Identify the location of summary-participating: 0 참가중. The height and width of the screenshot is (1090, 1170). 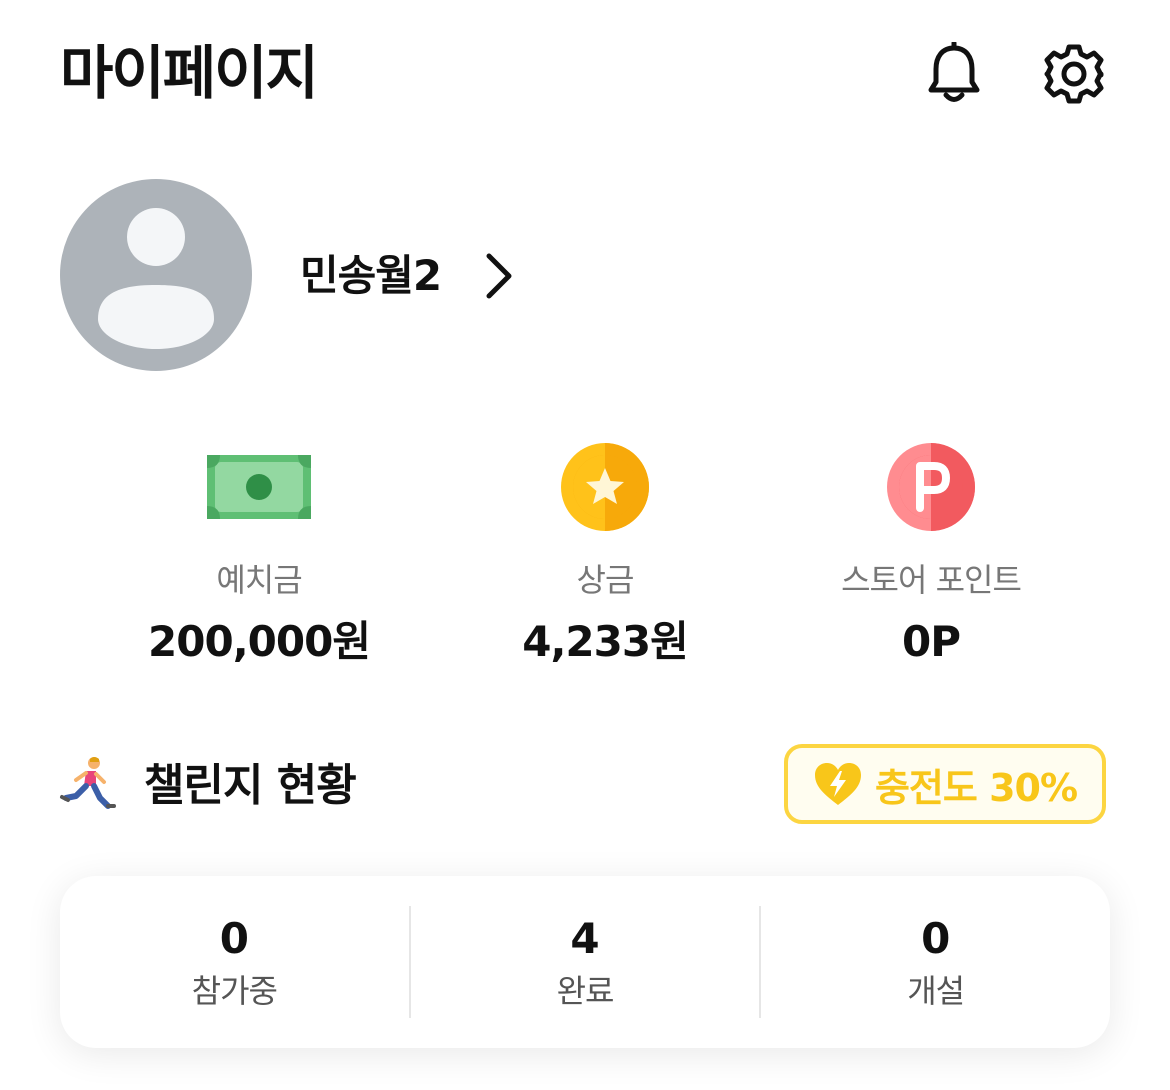
(234, 962).